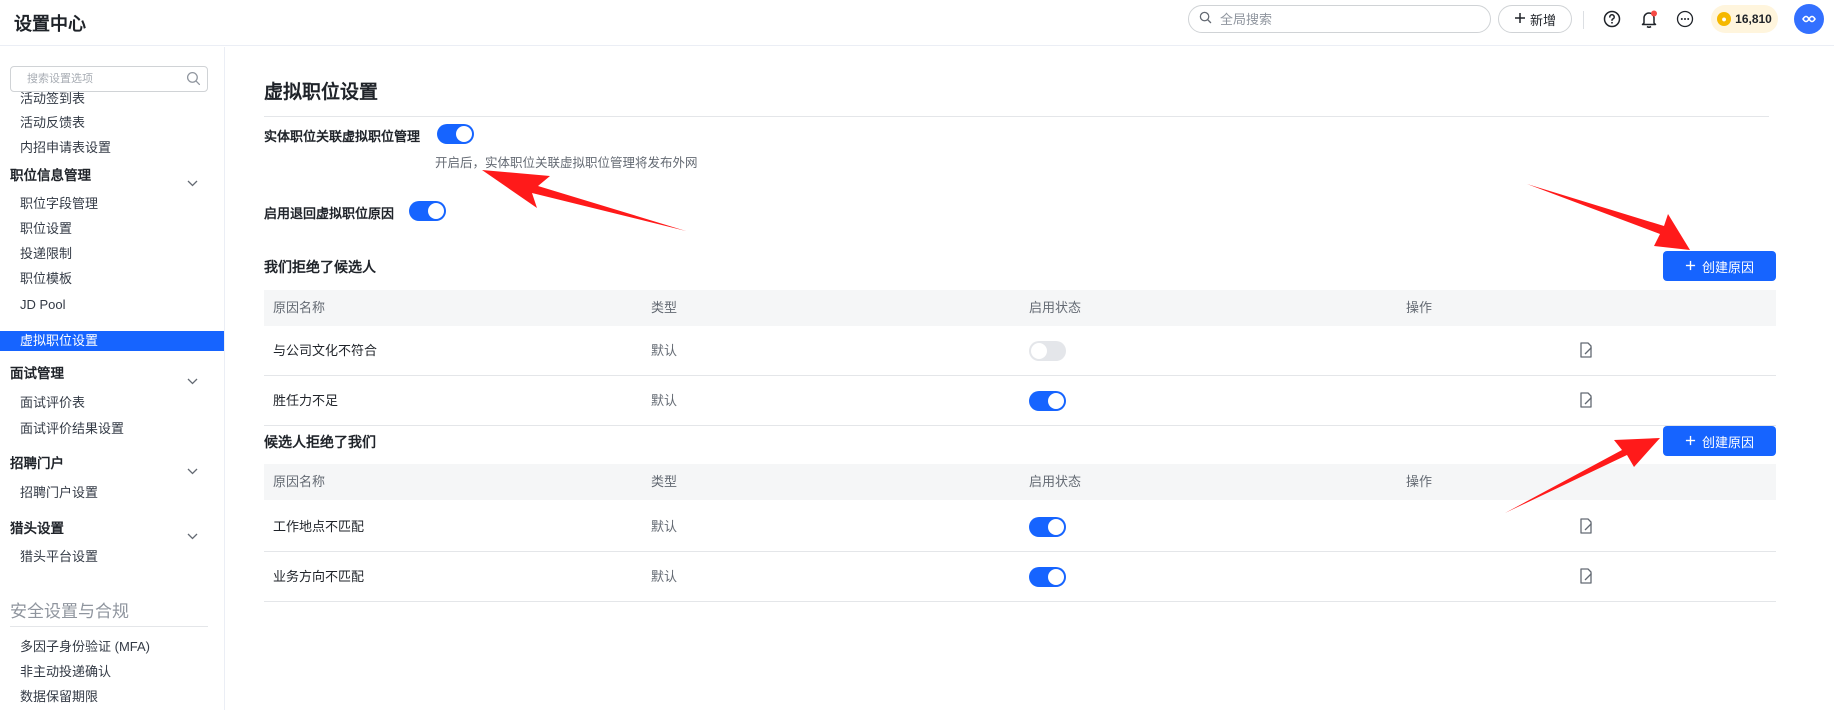 The image size is (1834, 710). What do you see at coordinates (917, 23) in the screenshot?
I see `top-bar: 设置中心 新增 ● 16,810` at bounding box center [917, 23].